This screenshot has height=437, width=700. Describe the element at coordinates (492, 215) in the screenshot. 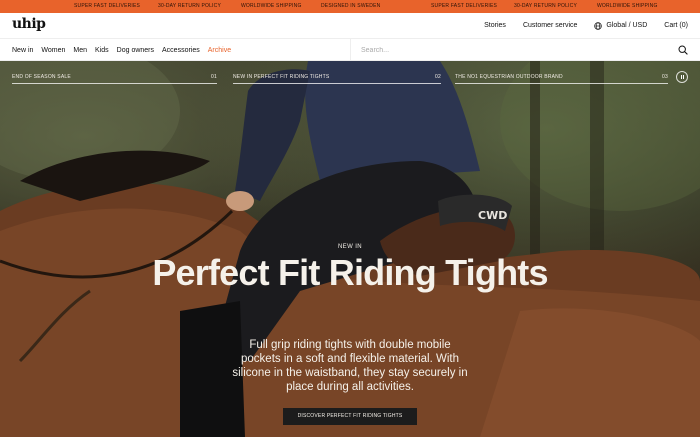

I see `saddle-brand-mark: CWD` at that location.